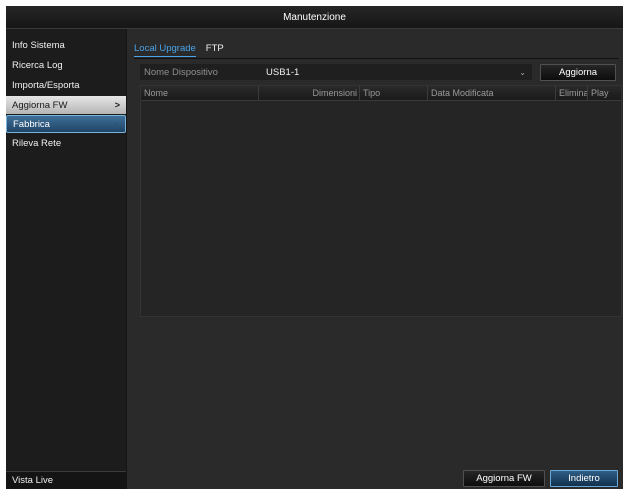 The width and height of the screenshot is (629, 495). What do you see at coordinates (165, 50) in the screenshot?
I see `tab-local-upgrade: Local Upgrade` at bounding box center [165, 50].